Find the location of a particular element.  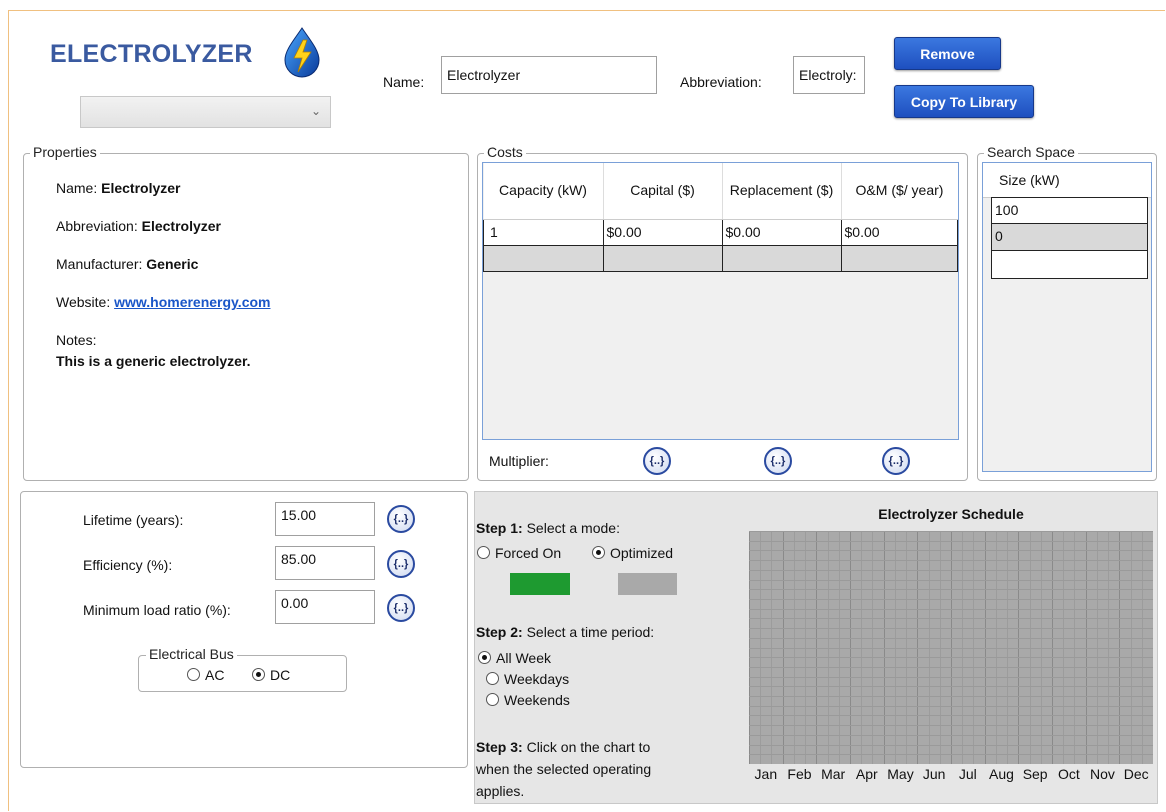

month-label: Jan is located at coordinates (766, 774).